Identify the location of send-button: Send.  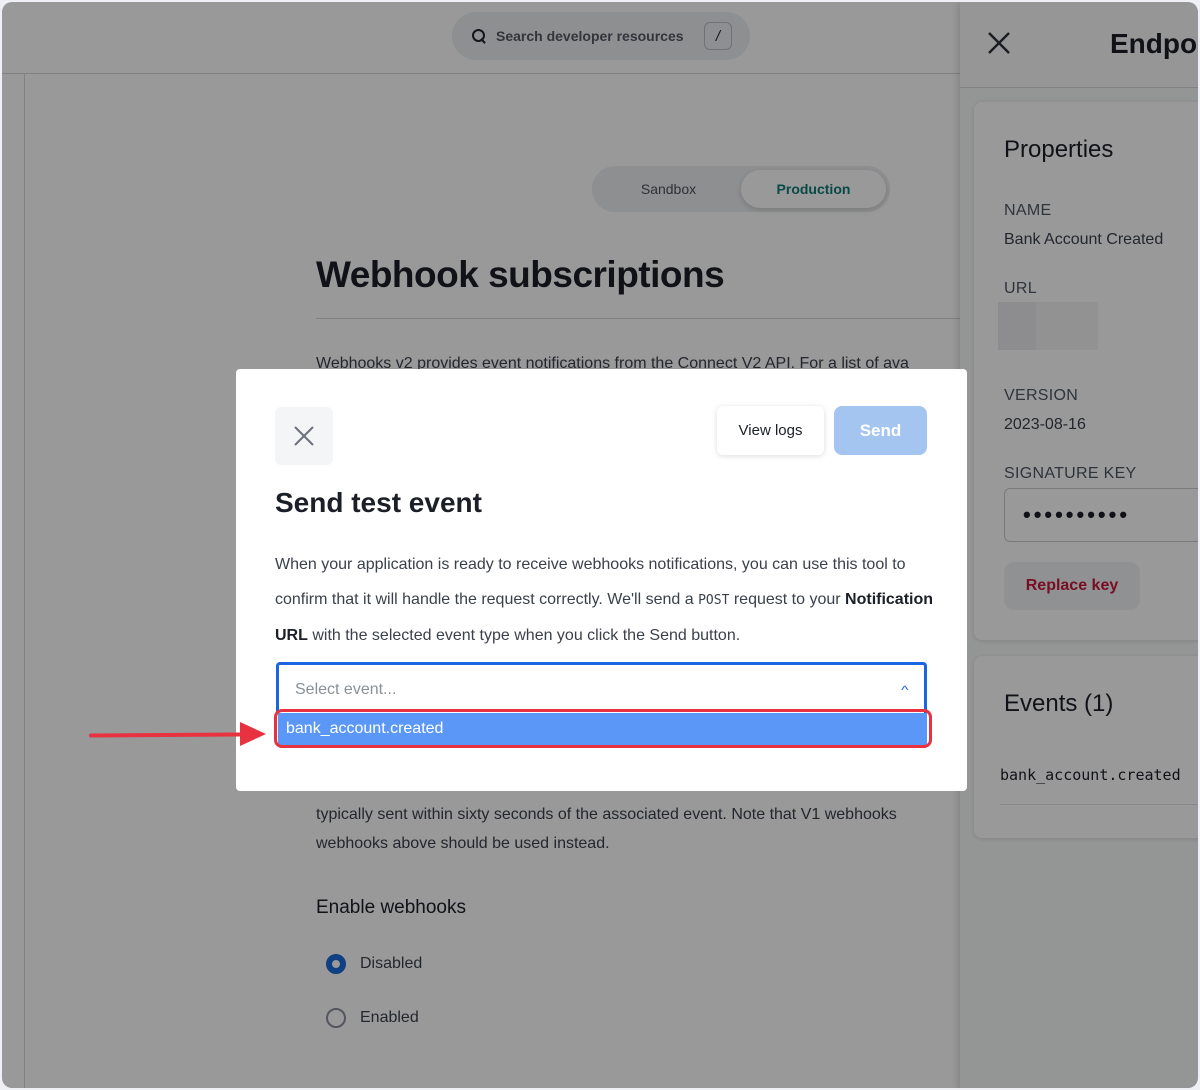
(880, 430).